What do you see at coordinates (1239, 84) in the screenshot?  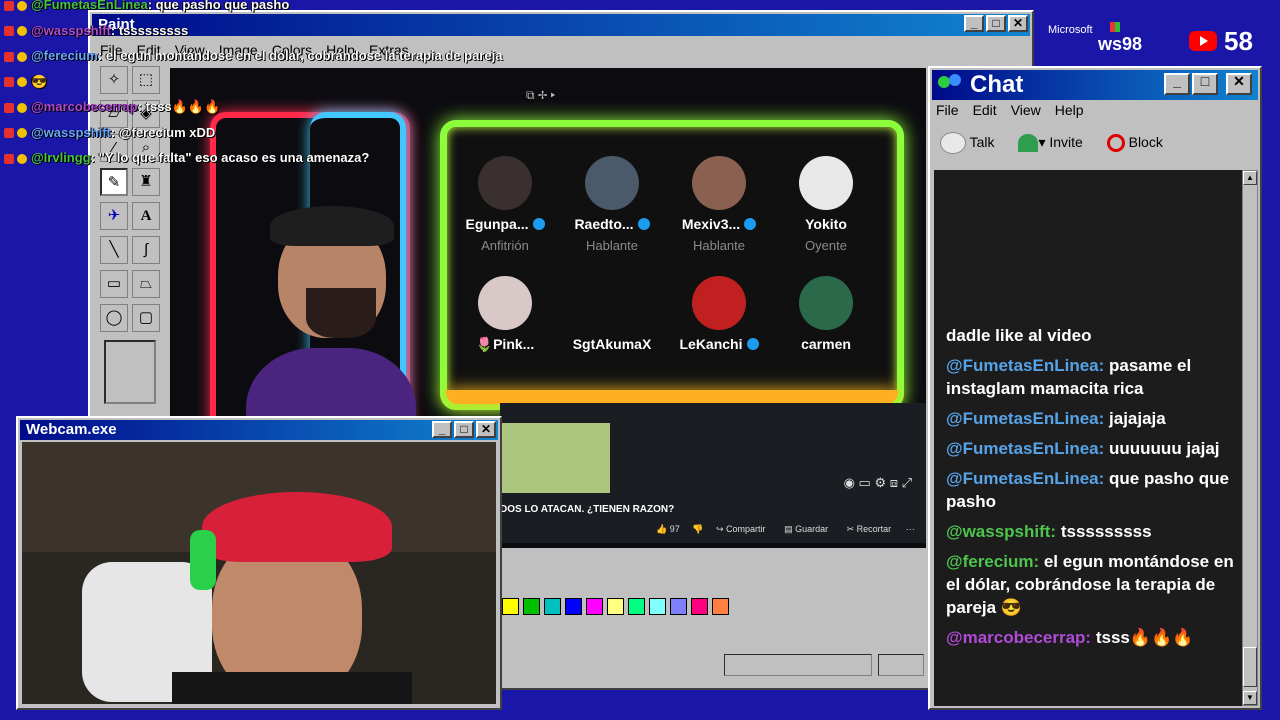 I see `chat-close-button: ✕` at bounding box center [1239, 84].